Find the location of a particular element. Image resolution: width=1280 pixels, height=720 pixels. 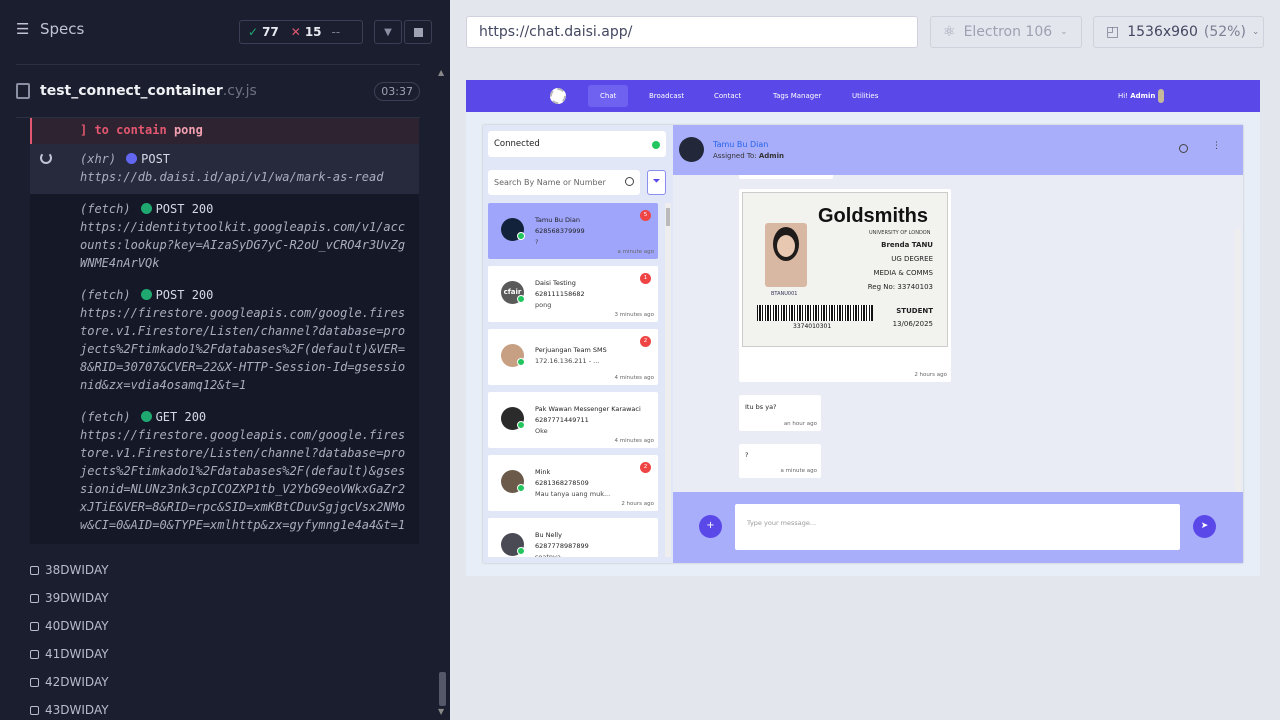

card-role: STUDENT is located at coordinates (914, 311).